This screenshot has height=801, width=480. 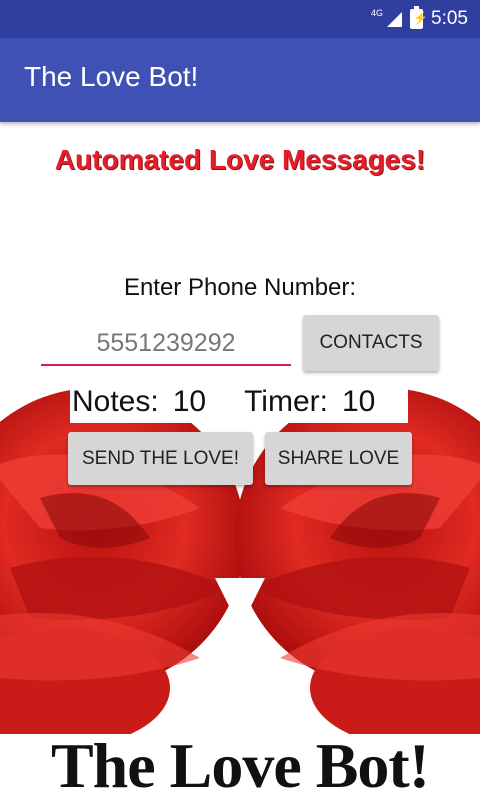 I want to click on notes-label: Notes:, so click(x=115, y=401).